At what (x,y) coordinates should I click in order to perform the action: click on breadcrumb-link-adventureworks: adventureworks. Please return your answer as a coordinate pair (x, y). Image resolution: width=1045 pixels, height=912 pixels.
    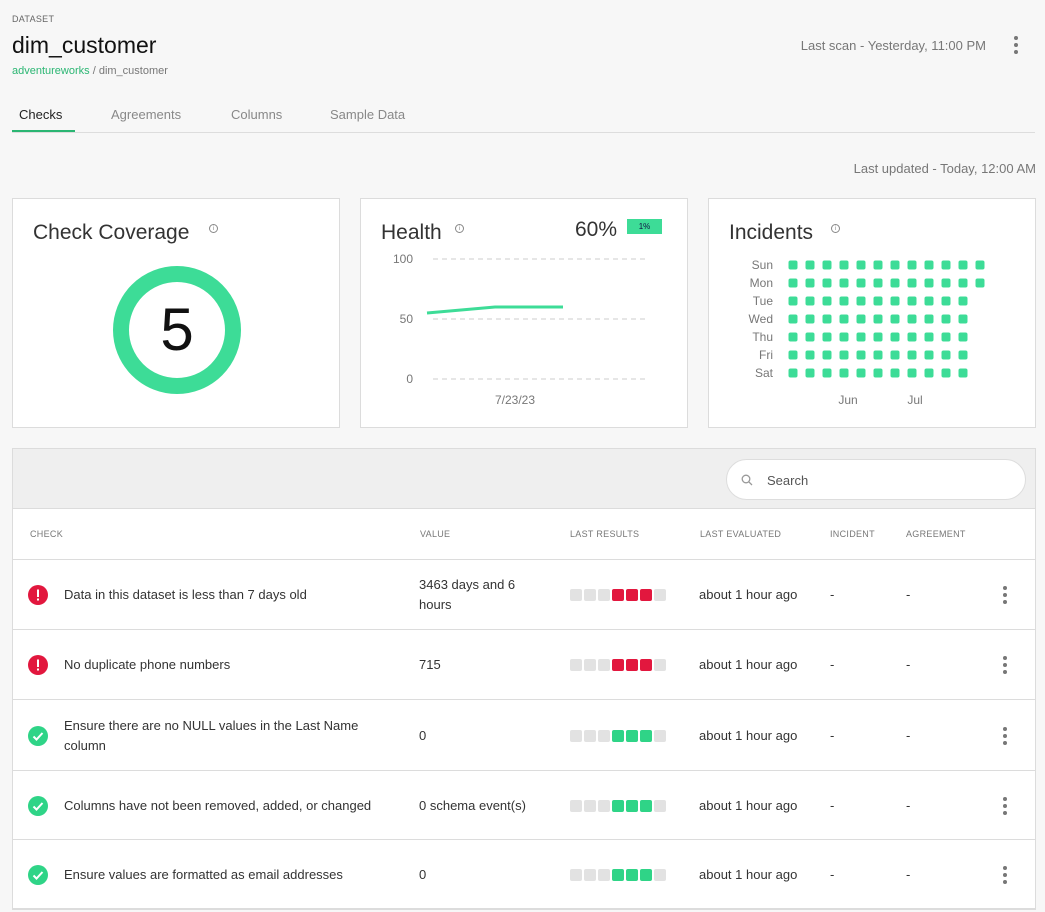
    Looking at the image, I should click on (51, 71).